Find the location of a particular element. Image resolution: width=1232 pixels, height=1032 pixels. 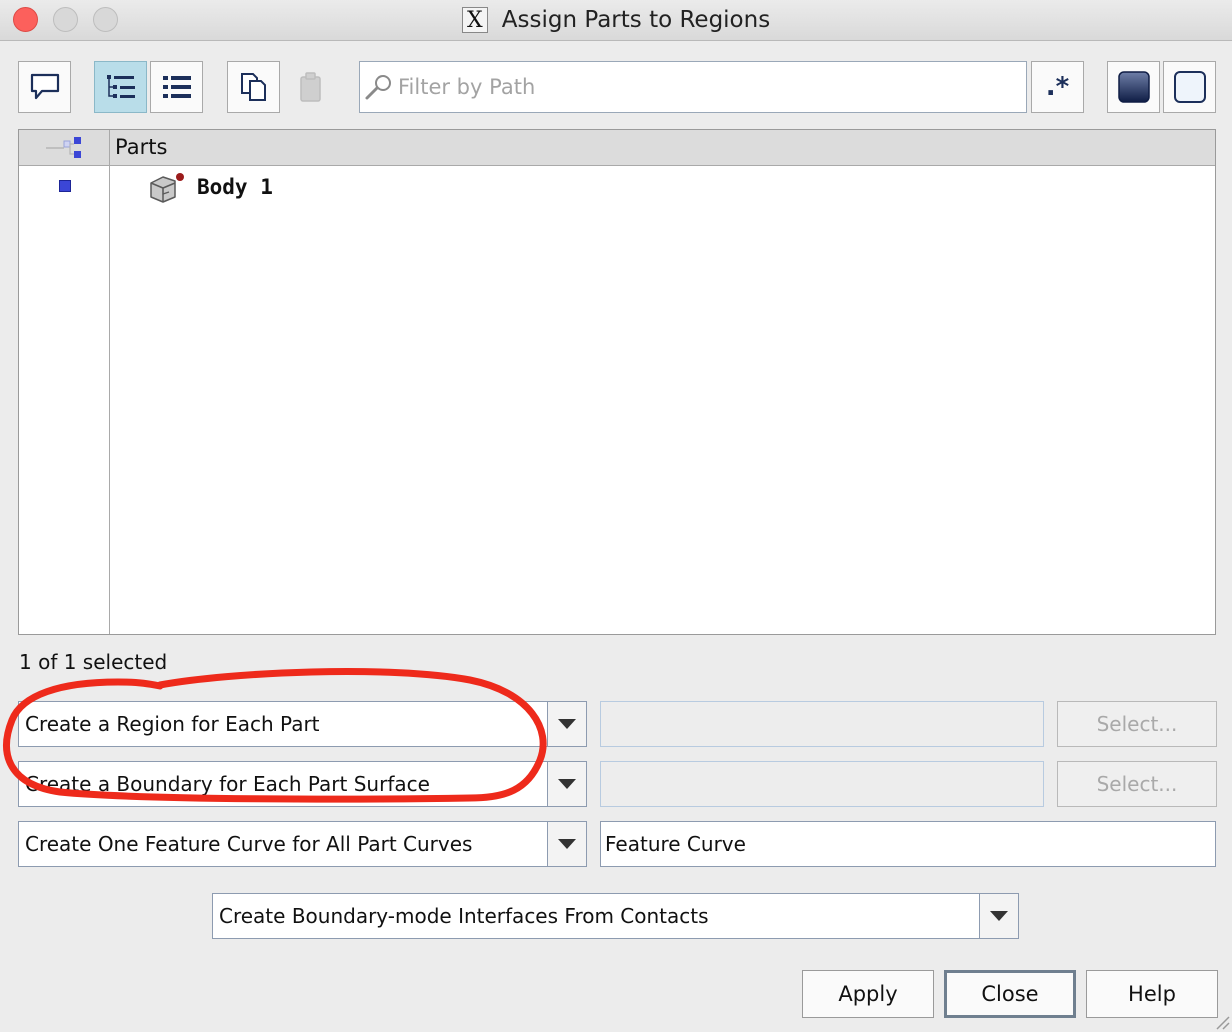

empty-square-icon is located at coordinates (1189, 87).